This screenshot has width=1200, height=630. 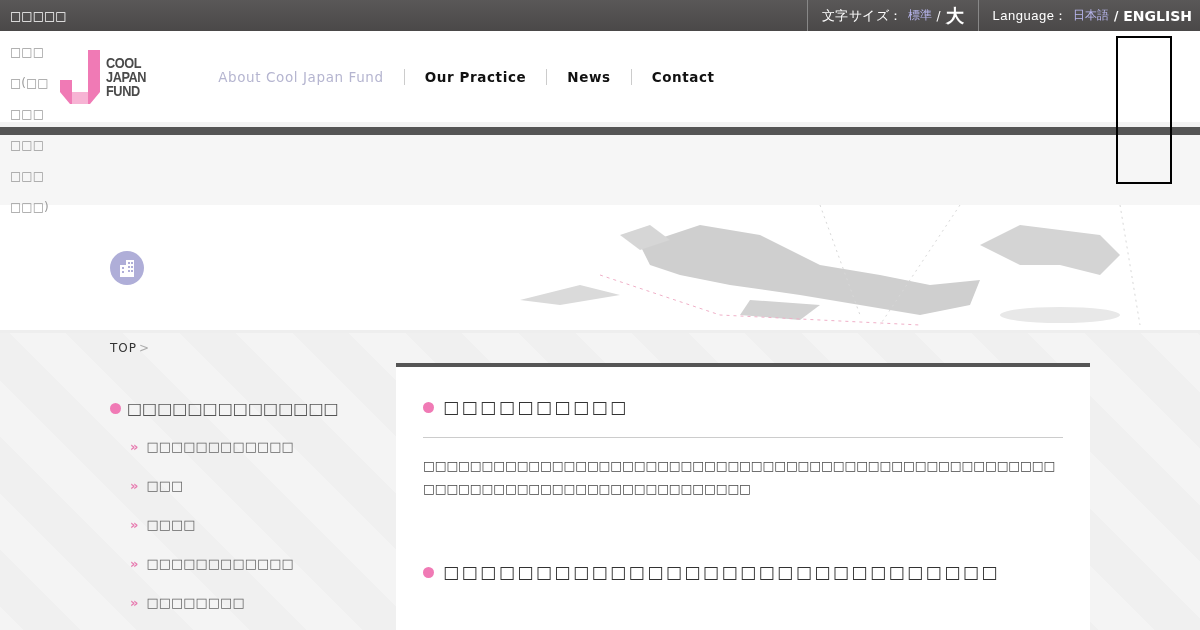 What do you see at coordinates (1157, 15) in the screenshot?
I see `language-option: ENGLISH` at bounding box center [1157, 15].